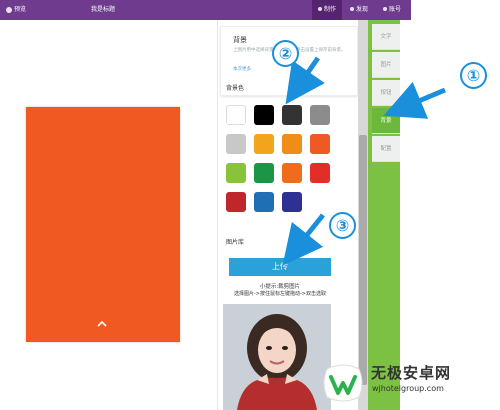  What do you see at coordinates (303, 239) in the screenshot?
I see `arrow-to-upload` at bounding box center [303, 239].